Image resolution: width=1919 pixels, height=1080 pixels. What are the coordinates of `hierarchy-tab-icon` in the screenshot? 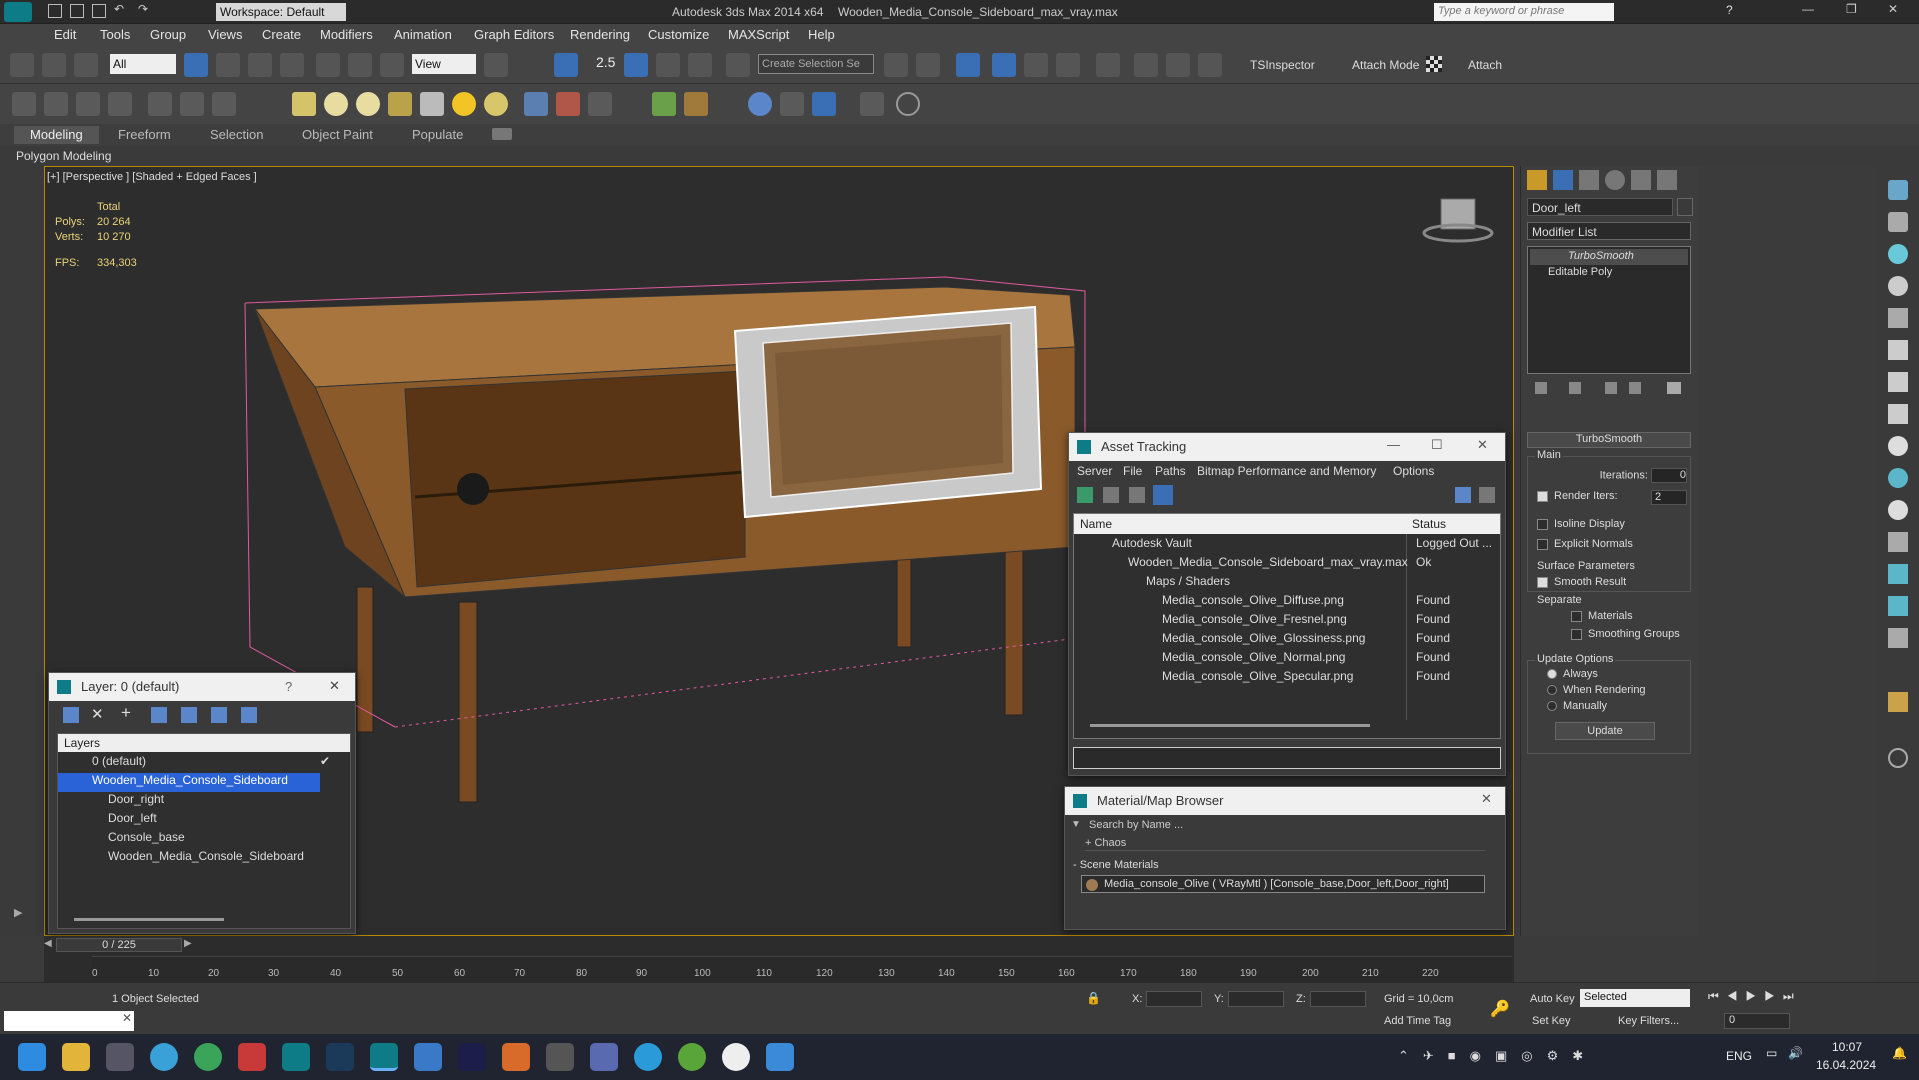 It's located at (1589, 180).